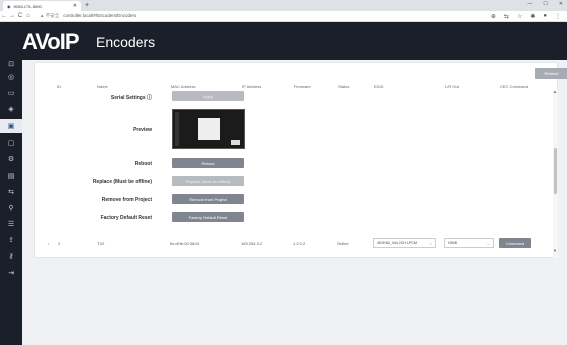  Describe the element at coordinates (302, 86) in the screenshot. I see `column-header-firmware: Firmware` at that location.